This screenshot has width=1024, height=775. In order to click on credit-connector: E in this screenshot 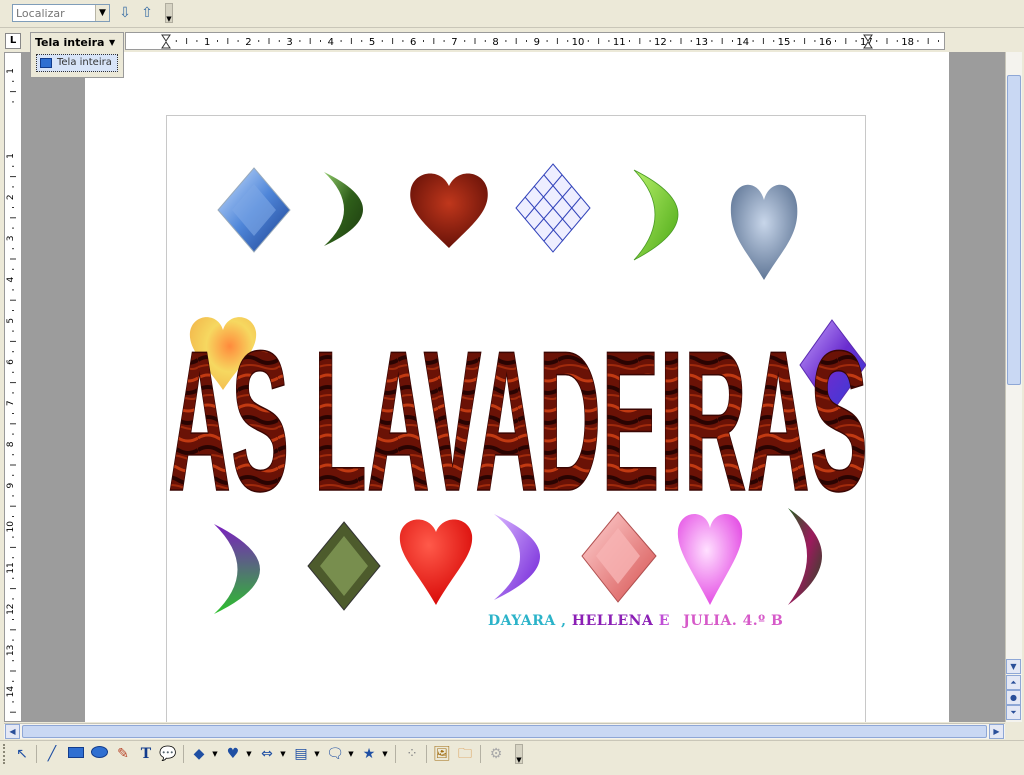, I will do `click(664, 621)`.